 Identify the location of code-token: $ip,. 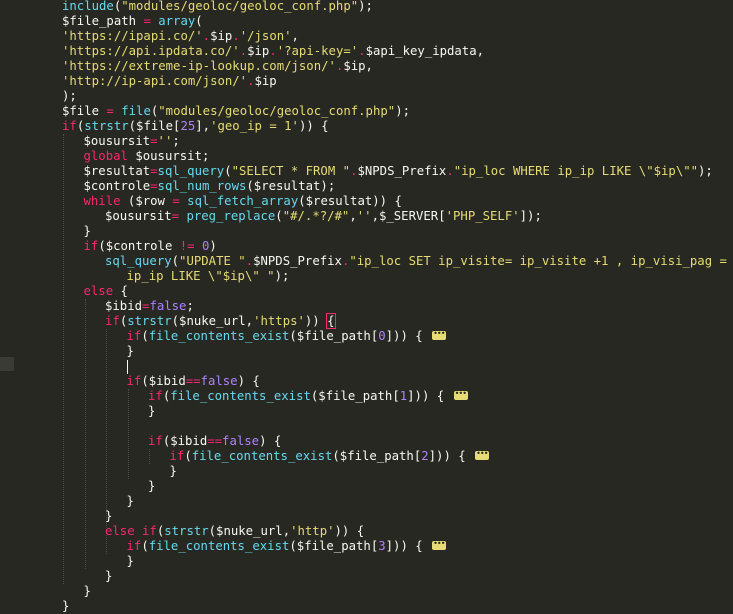
(358, 66).